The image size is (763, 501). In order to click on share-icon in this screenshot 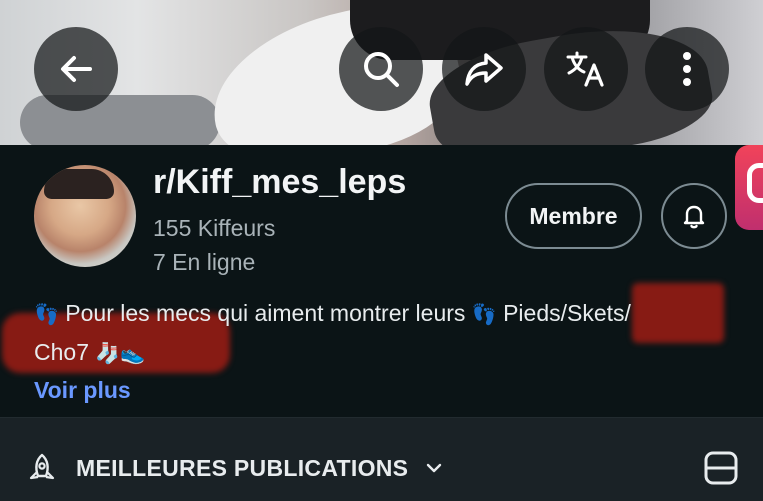, I will do `click(484, 69)`.